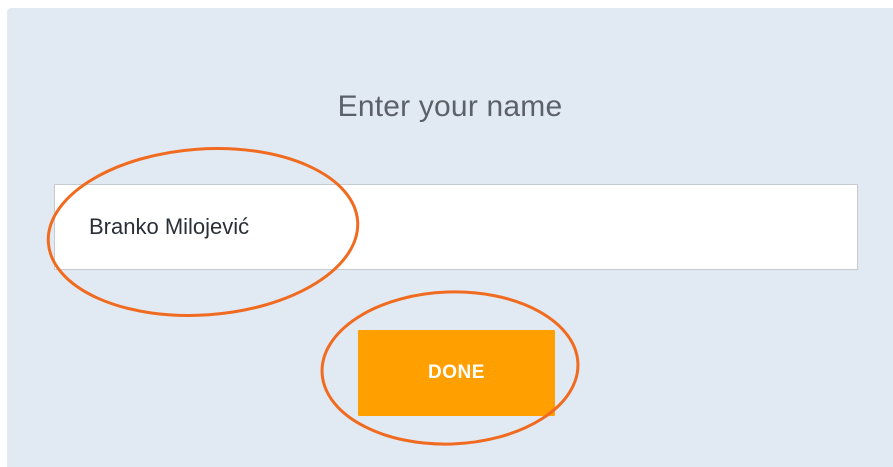 The image size is (893, 467). What do you see at coordinates (450, 106) in the screenshot?
I see `dialog-title: Enter your name` at bounding box center [450, 106].